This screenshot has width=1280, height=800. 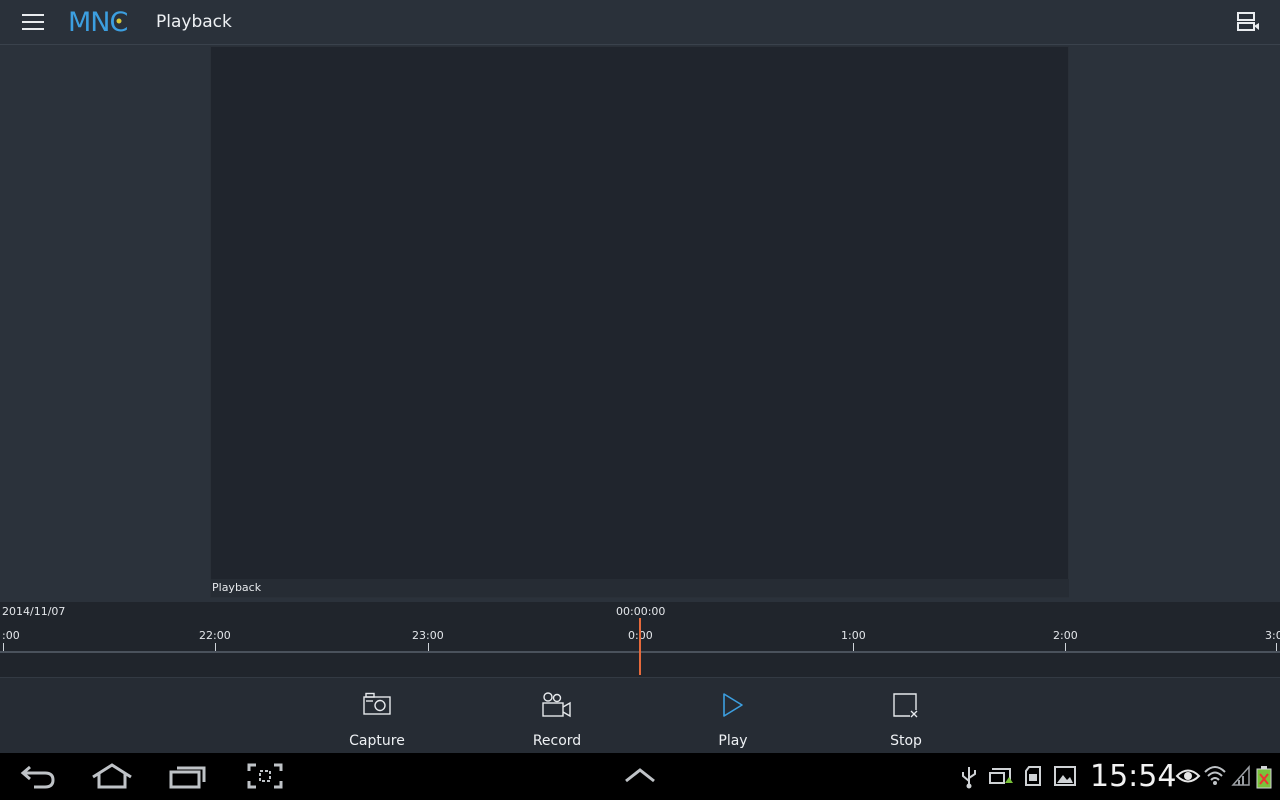 I want to click on play-icon, so click(x=733, y=705).